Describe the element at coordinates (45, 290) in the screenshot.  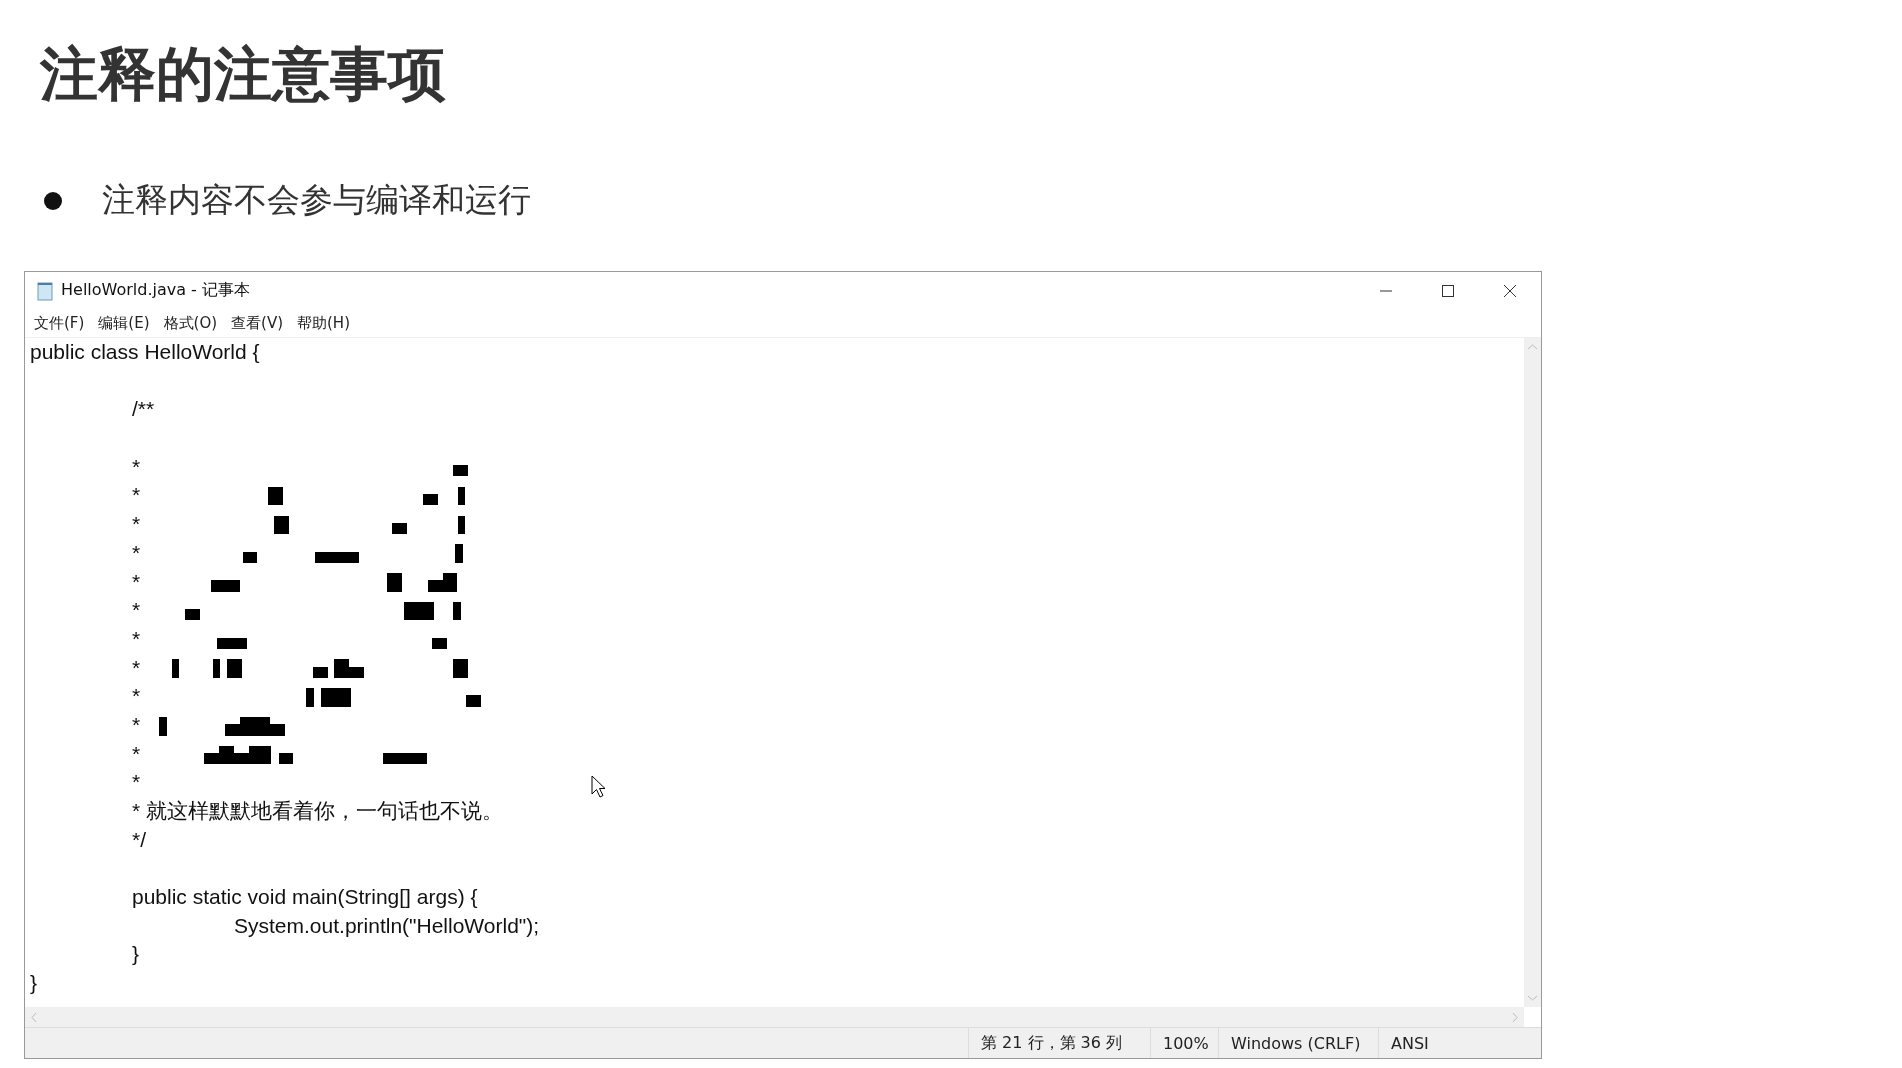
I see `notepad-icon` at that location.